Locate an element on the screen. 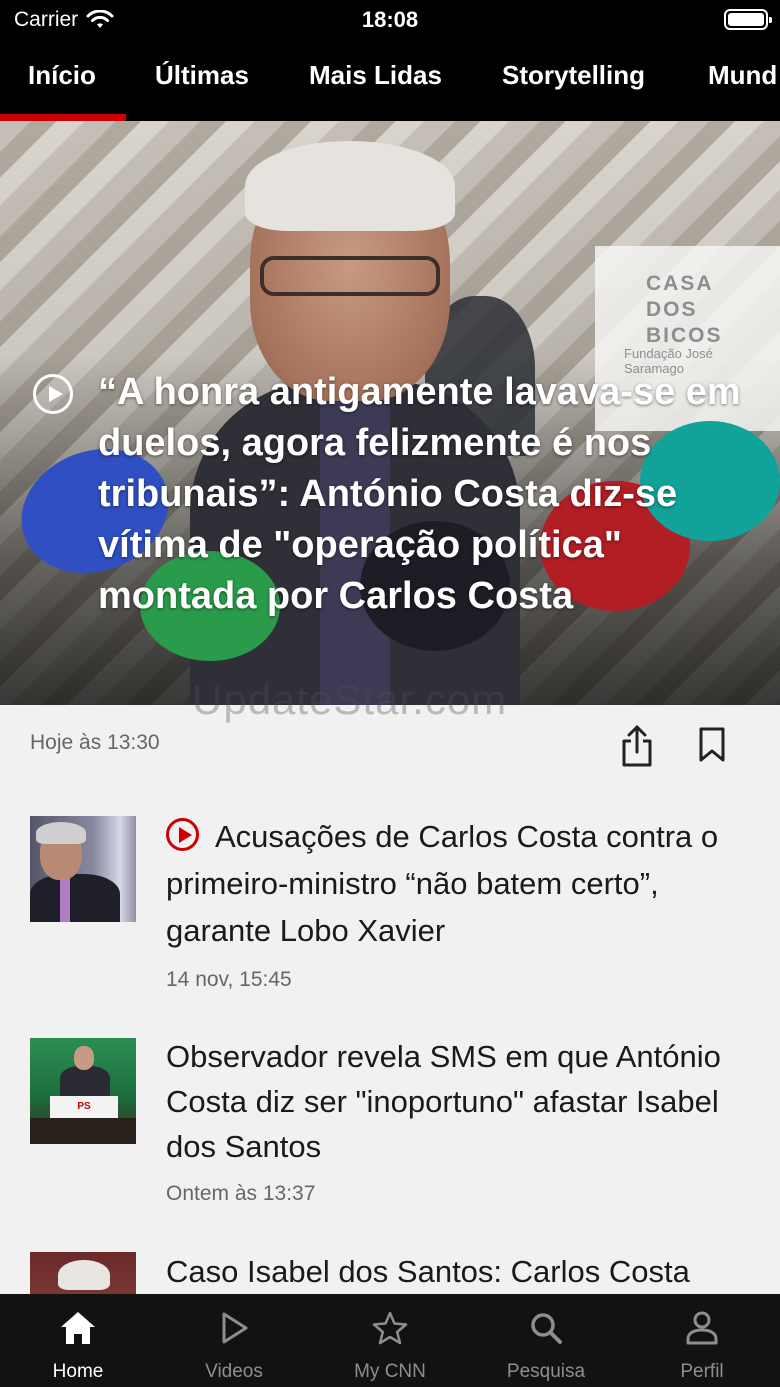 The width and height of the screenshot is (780, 1387). status-bar: Carrier 18:08 is located at coordinates (390, 20).